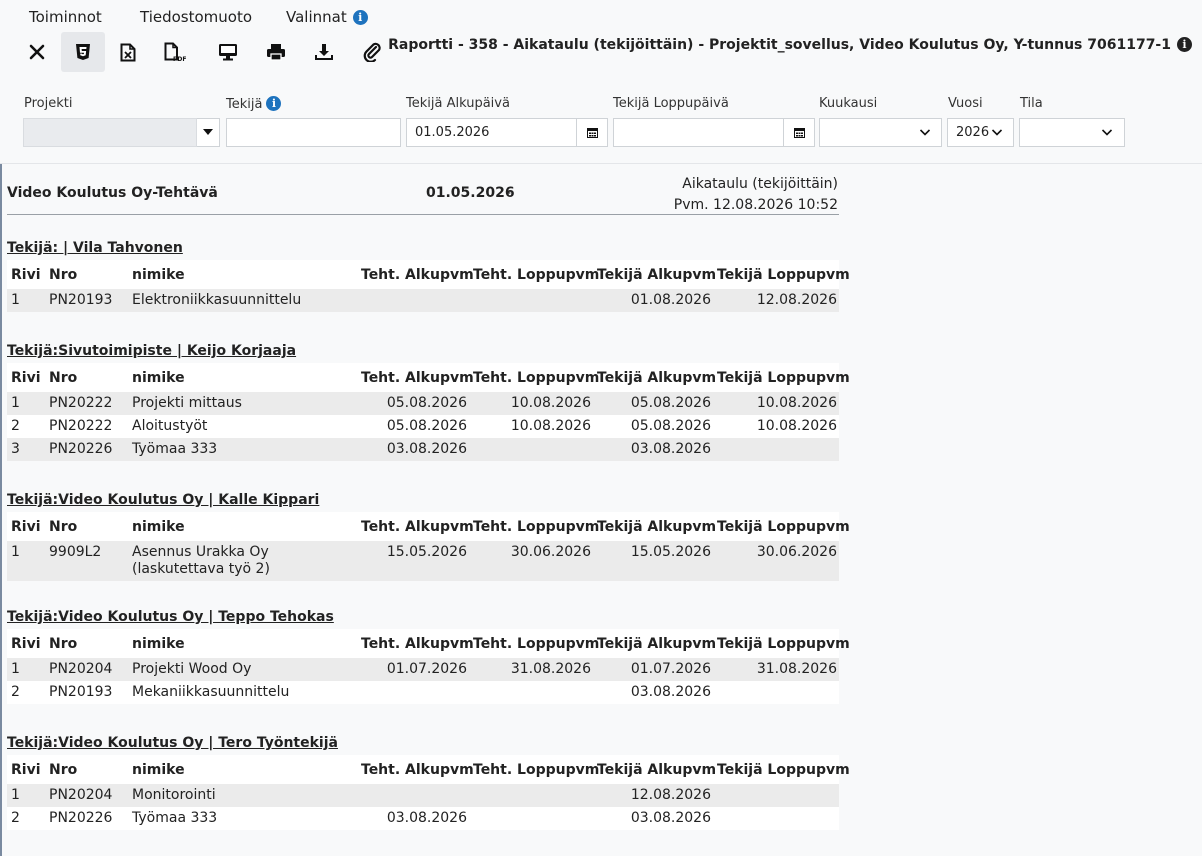  What do you see at coordinates (110, 132) in the screenshot?
I see `projekti-select` at bounding box center [110, 132].